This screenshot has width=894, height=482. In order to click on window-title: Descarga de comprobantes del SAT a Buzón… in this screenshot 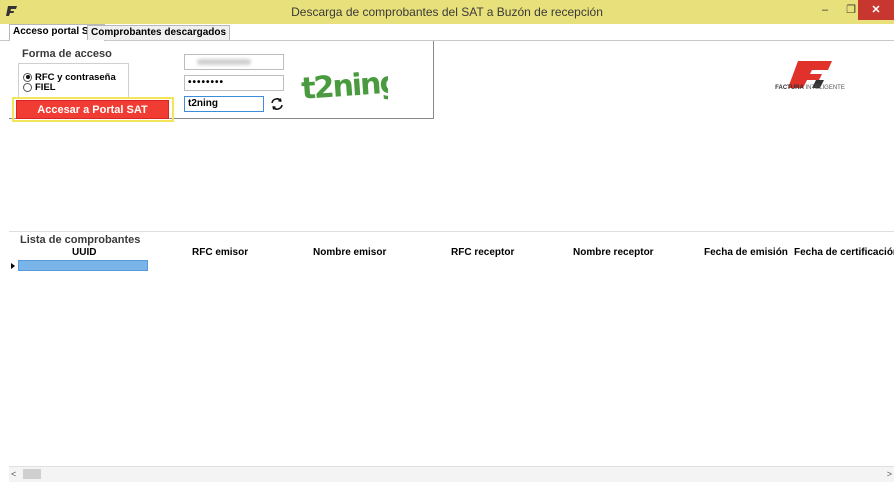, I will do `click(447, 12)`.